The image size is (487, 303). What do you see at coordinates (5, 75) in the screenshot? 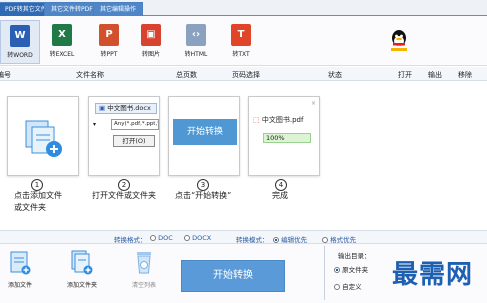
I see `column-number: 编号` at bounding box center [5, 75].